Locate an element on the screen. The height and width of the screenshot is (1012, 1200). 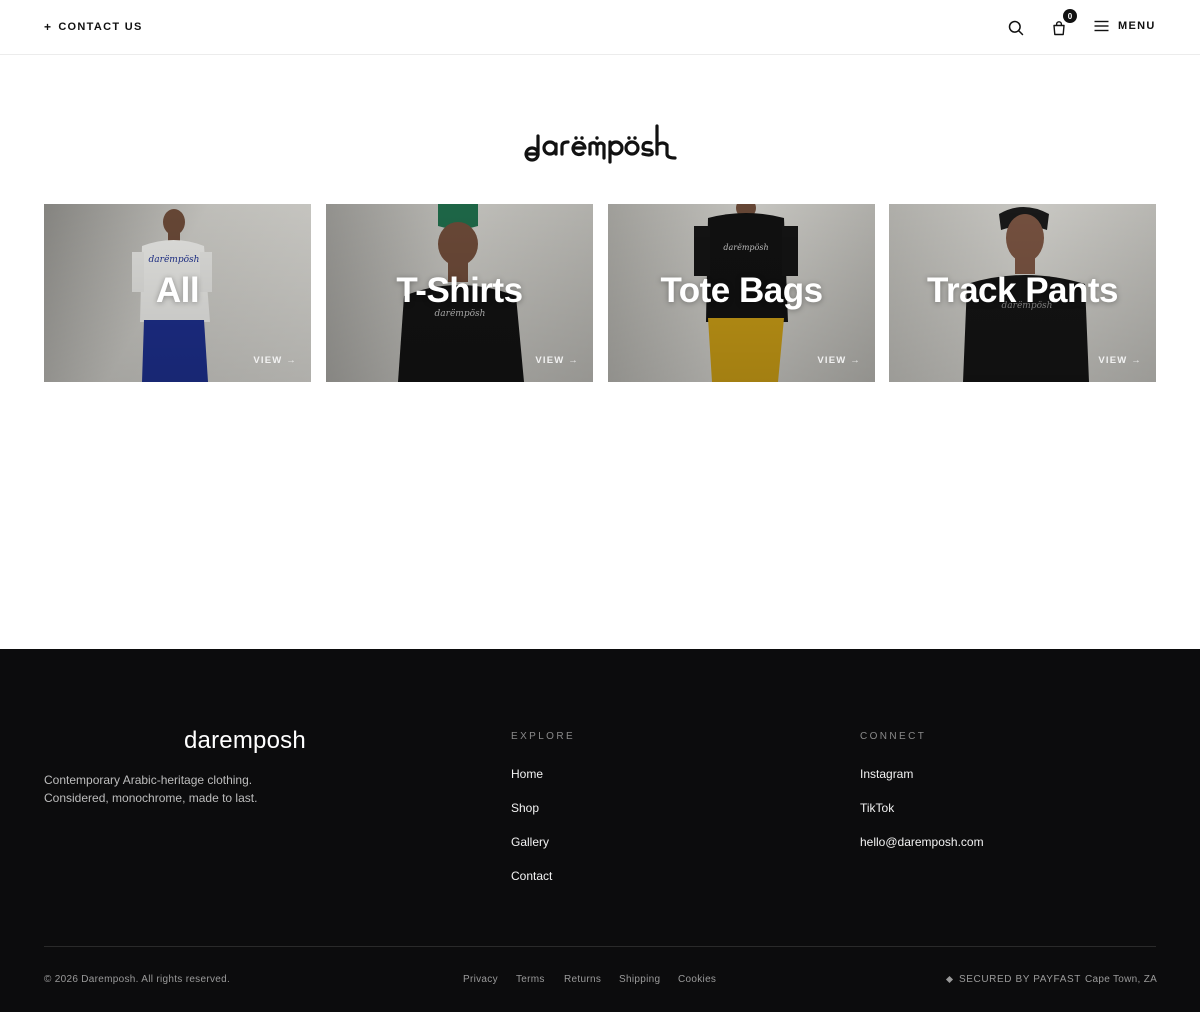
footer-link-tiktok: TikTok is located at coordinates (877, 808).